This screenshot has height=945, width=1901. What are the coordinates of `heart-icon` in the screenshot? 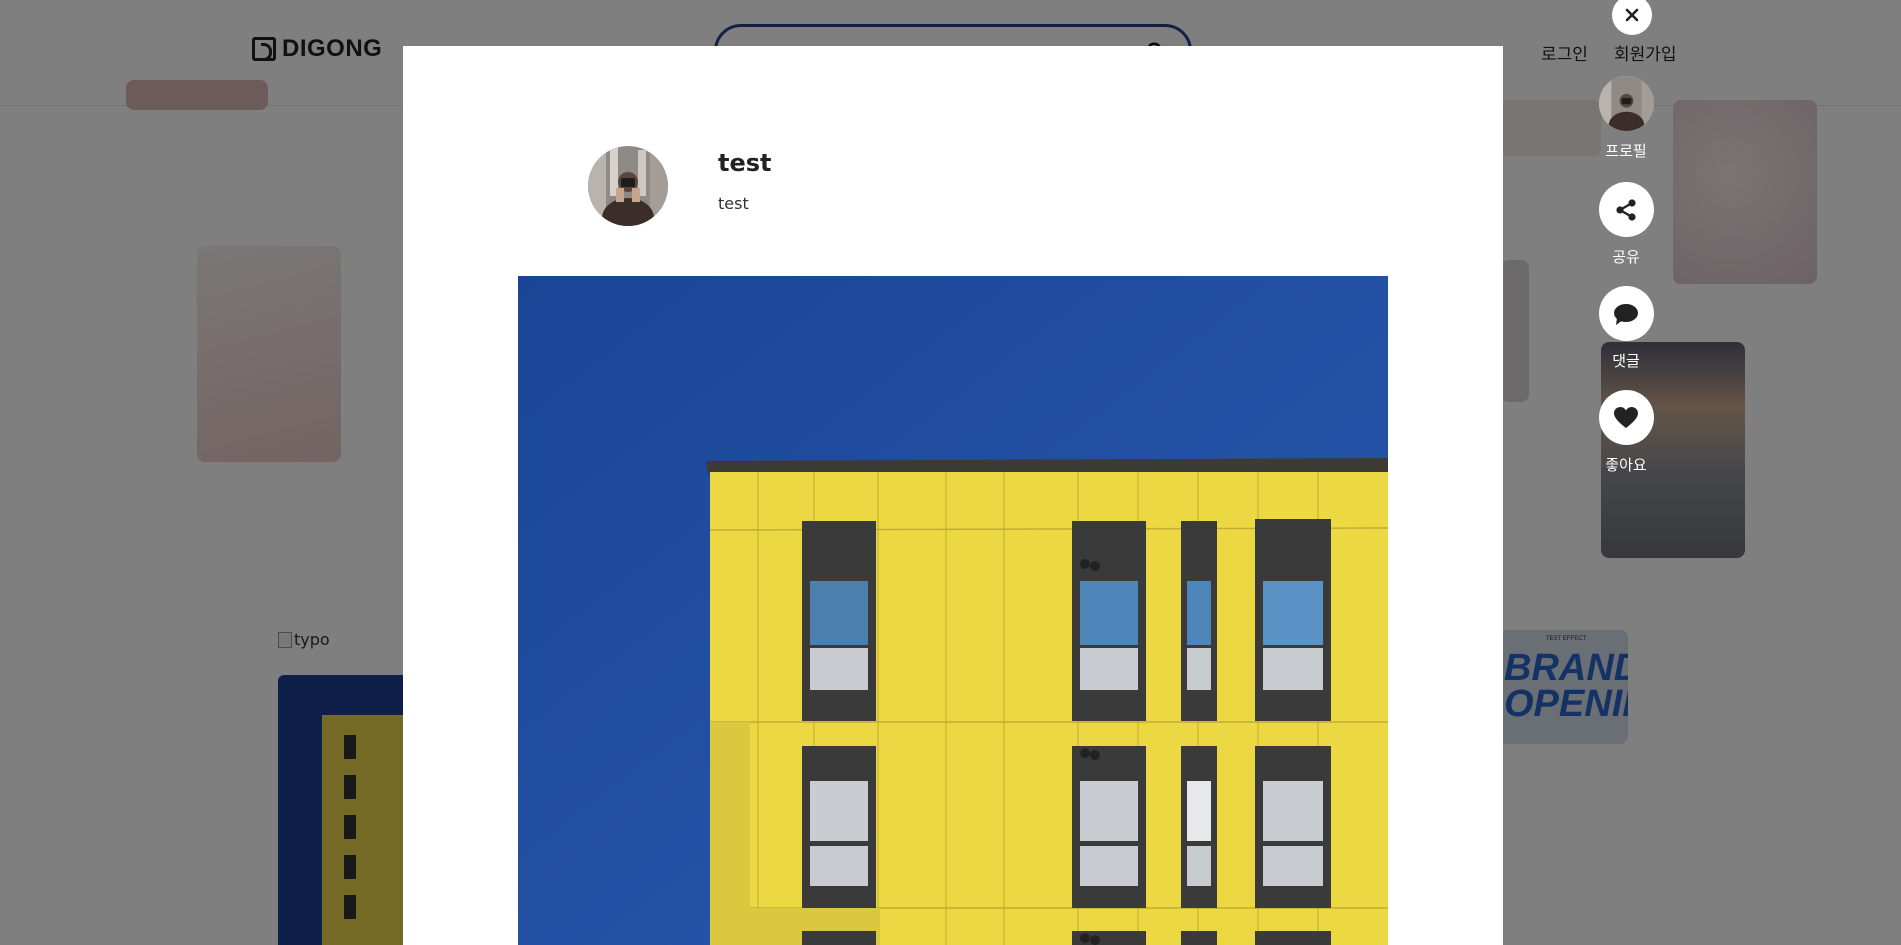 It's located at (1626, 417).